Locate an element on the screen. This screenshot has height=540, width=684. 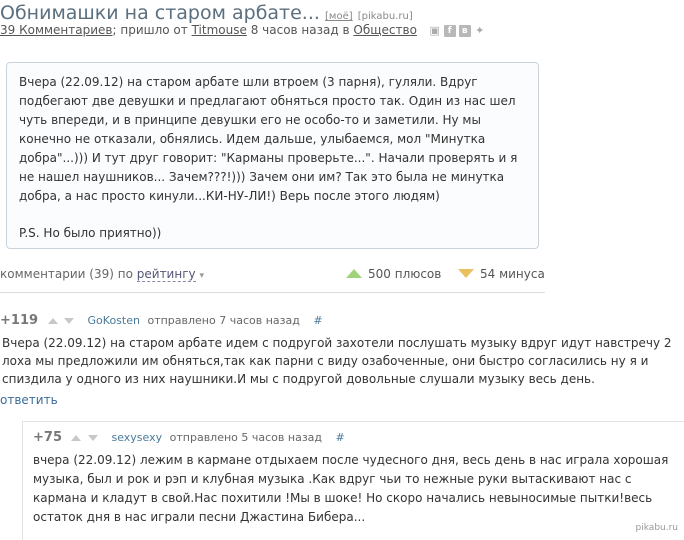
category-link: Общество is located at coordinates (385, 30).